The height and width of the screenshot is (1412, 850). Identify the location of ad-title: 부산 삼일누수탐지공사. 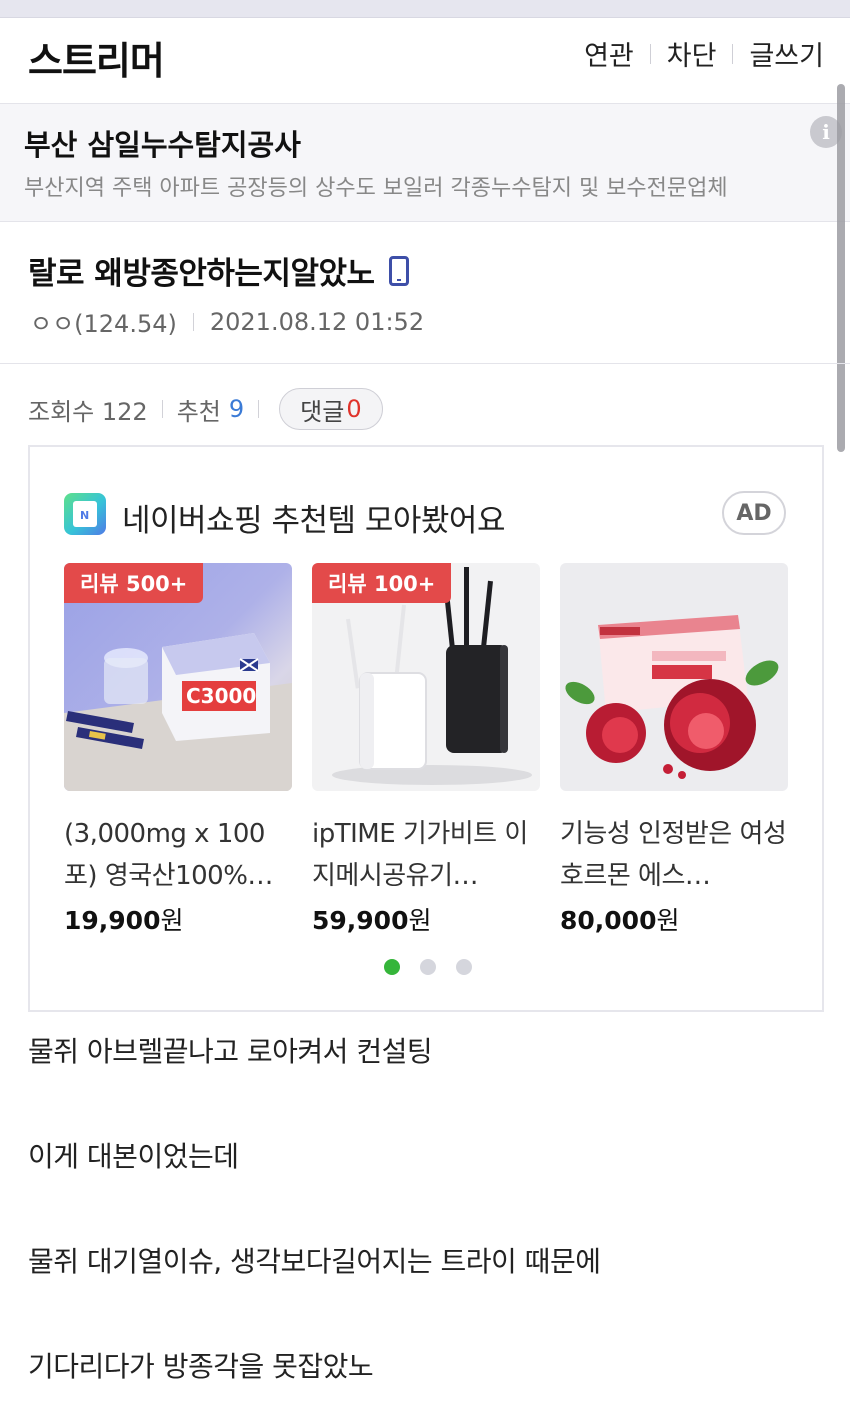
(162, 143).